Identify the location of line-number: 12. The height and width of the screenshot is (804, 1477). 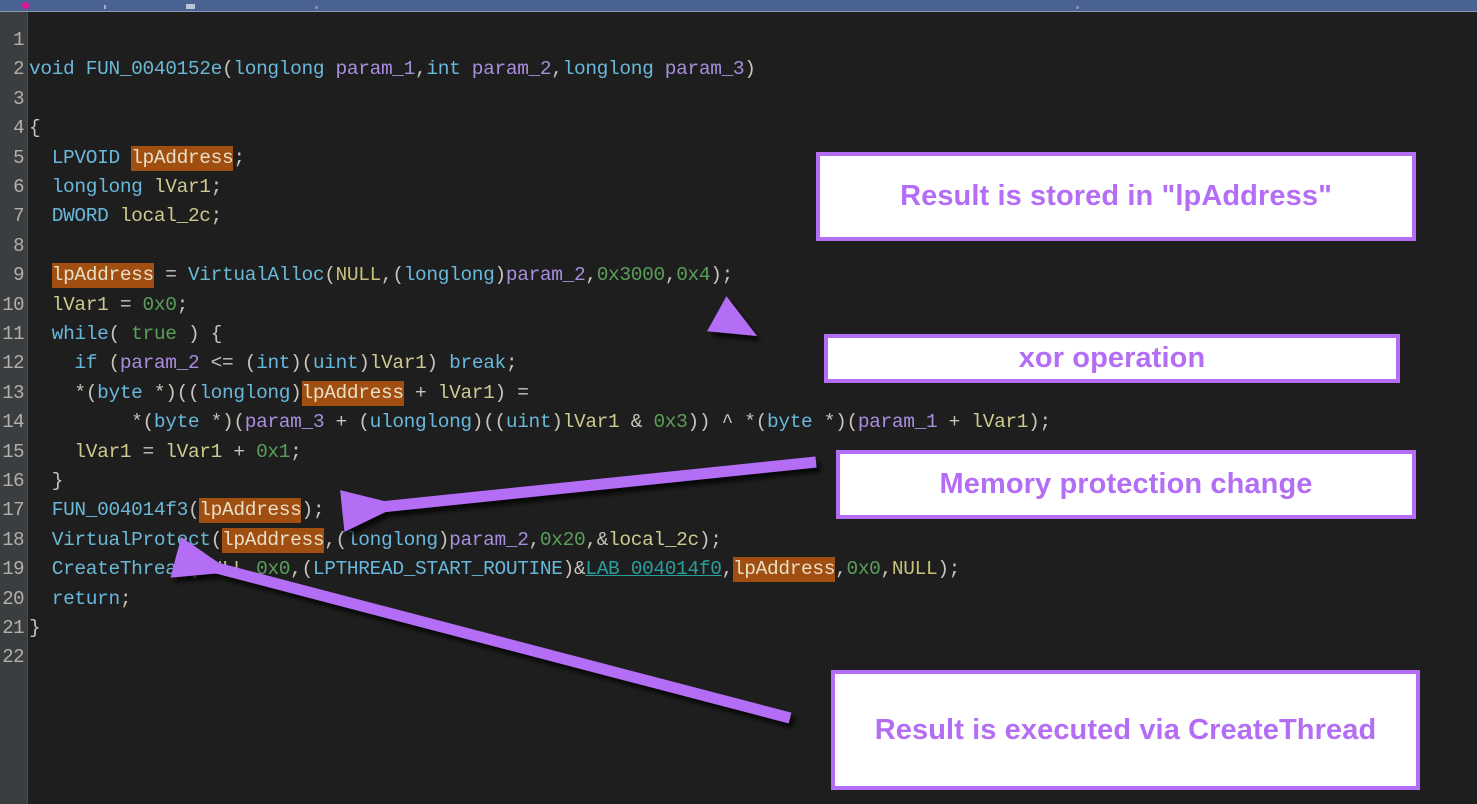
(13, 363).